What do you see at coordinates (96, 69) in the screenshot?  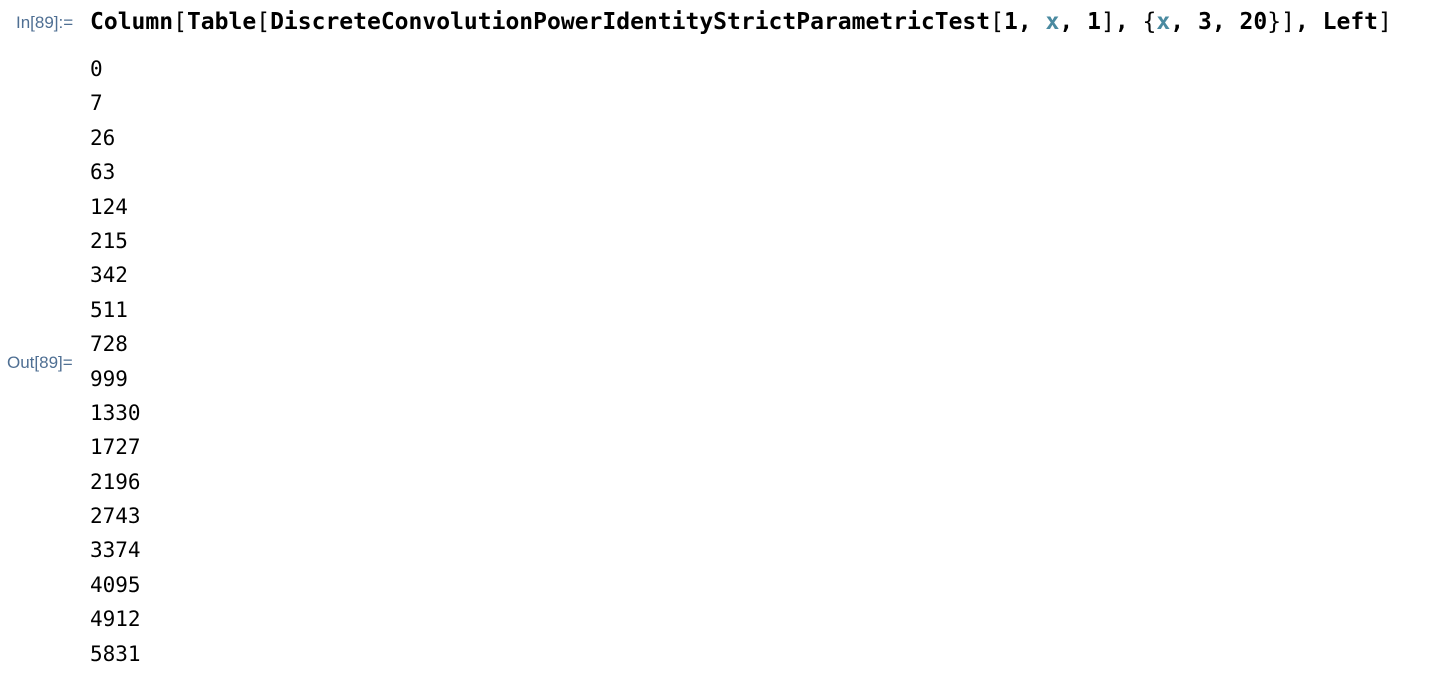 I see `output-value: 0` at bounding box center [96, 69].